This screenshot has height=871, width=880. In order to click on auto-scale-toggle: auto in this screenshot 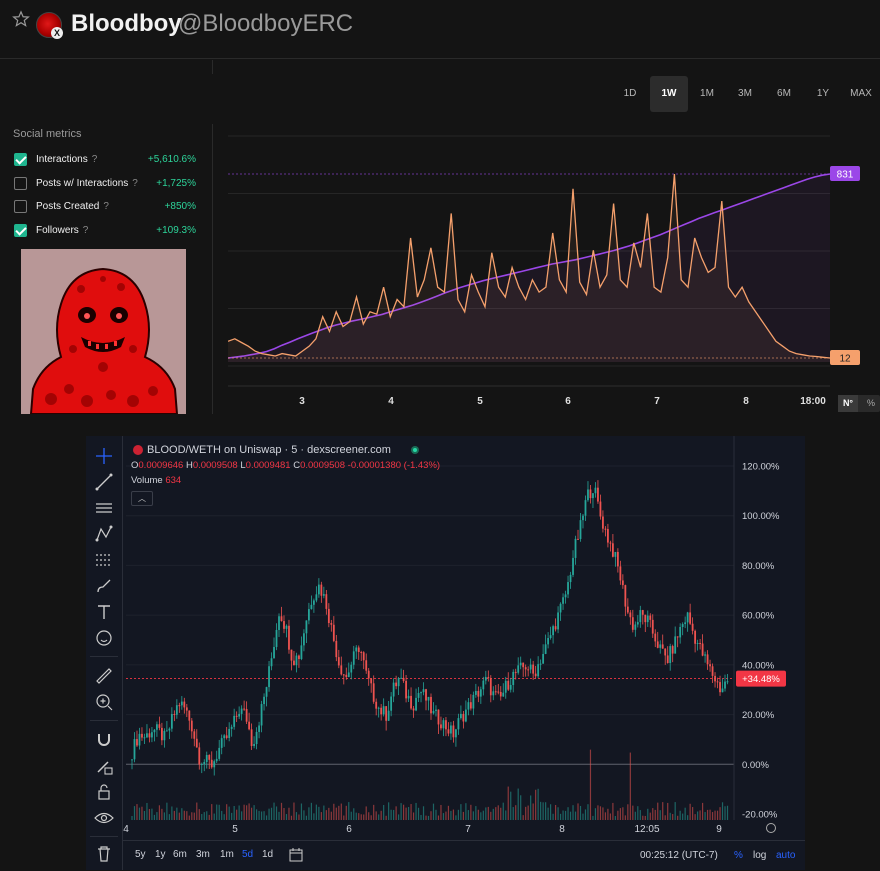, I will do `click(785, 855)`.